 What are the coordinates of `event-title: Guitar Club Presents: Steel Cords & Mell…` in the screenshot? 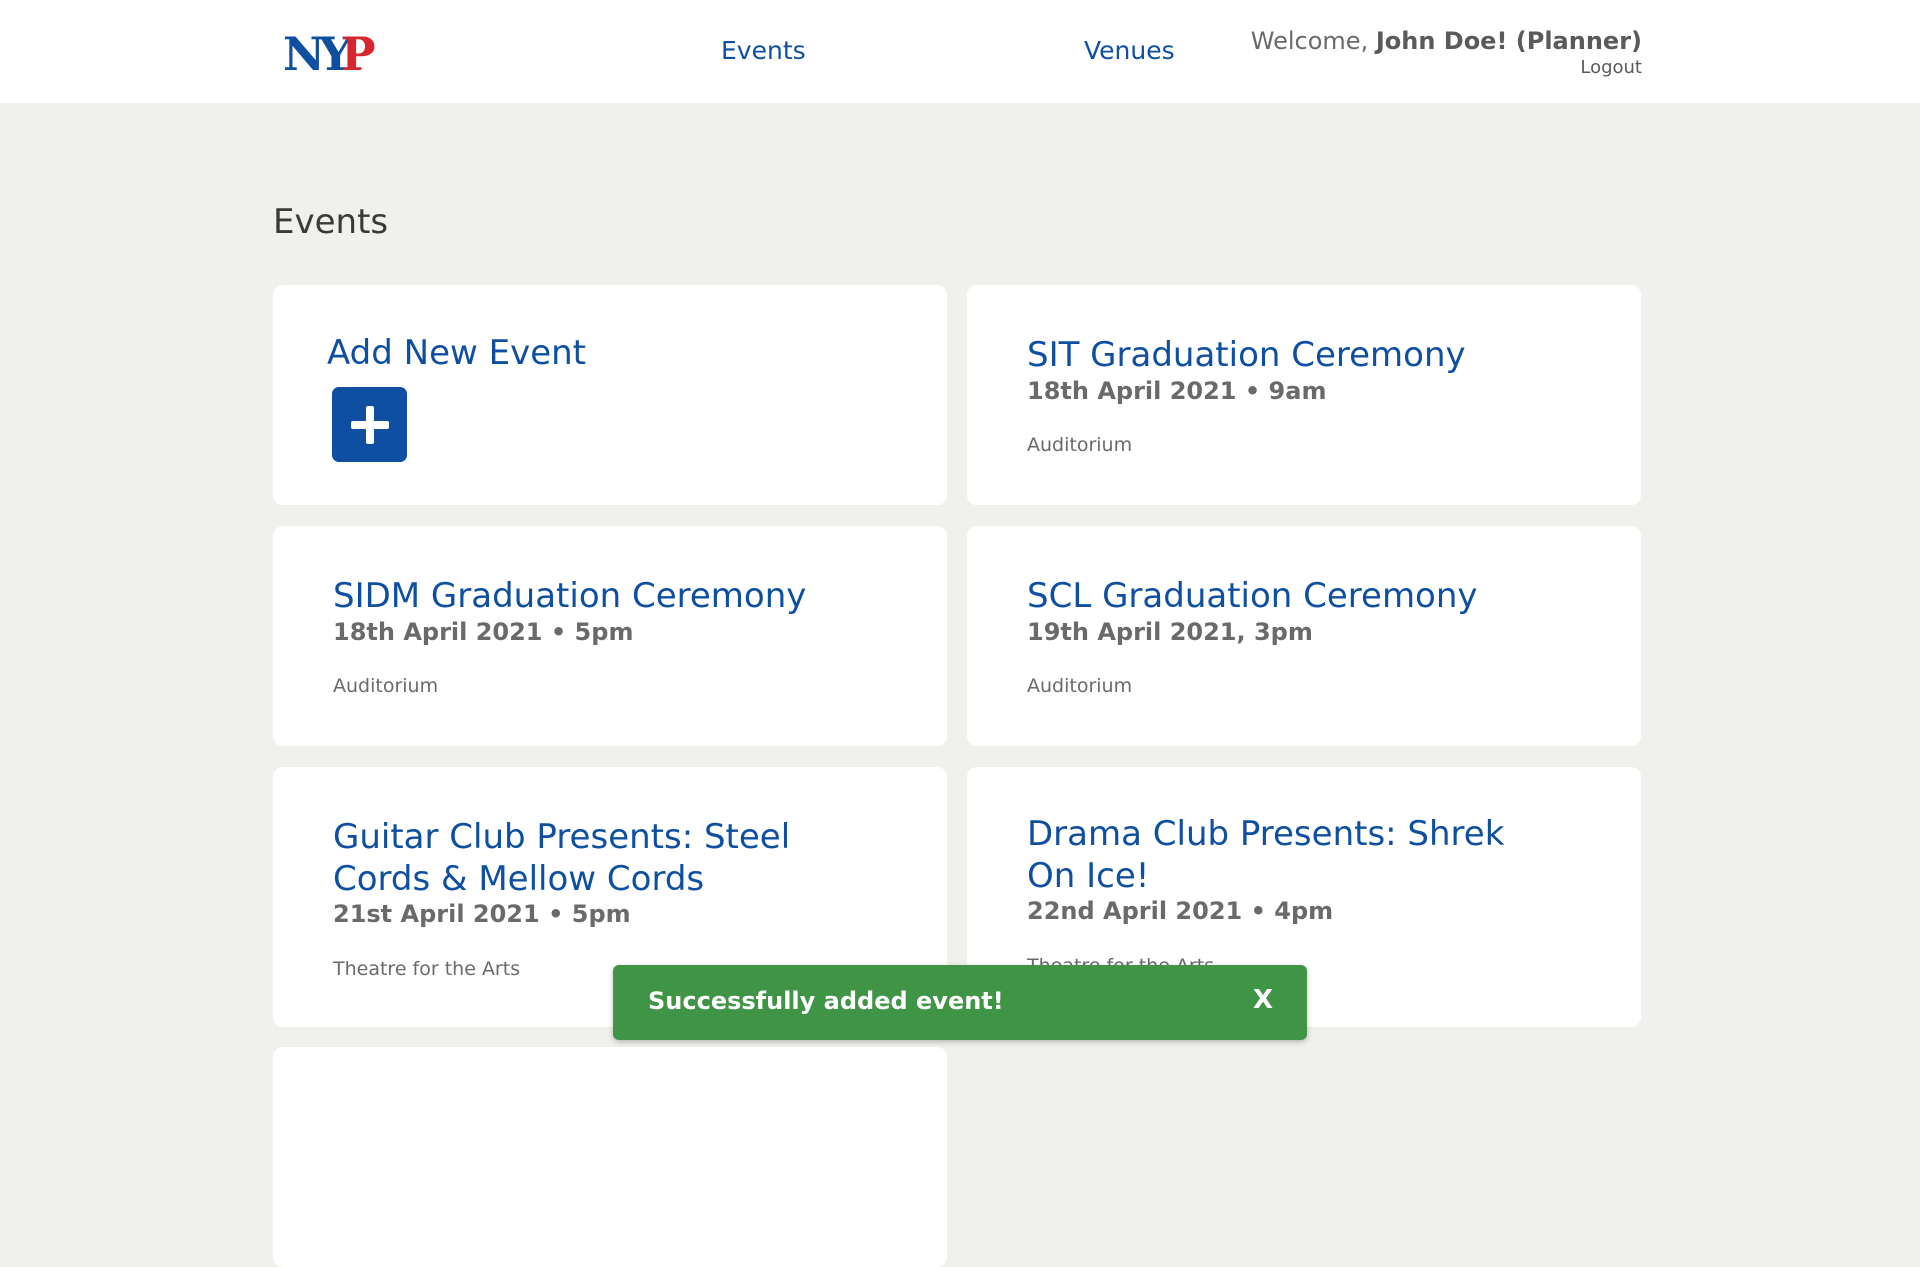 It's located at (562, 858).